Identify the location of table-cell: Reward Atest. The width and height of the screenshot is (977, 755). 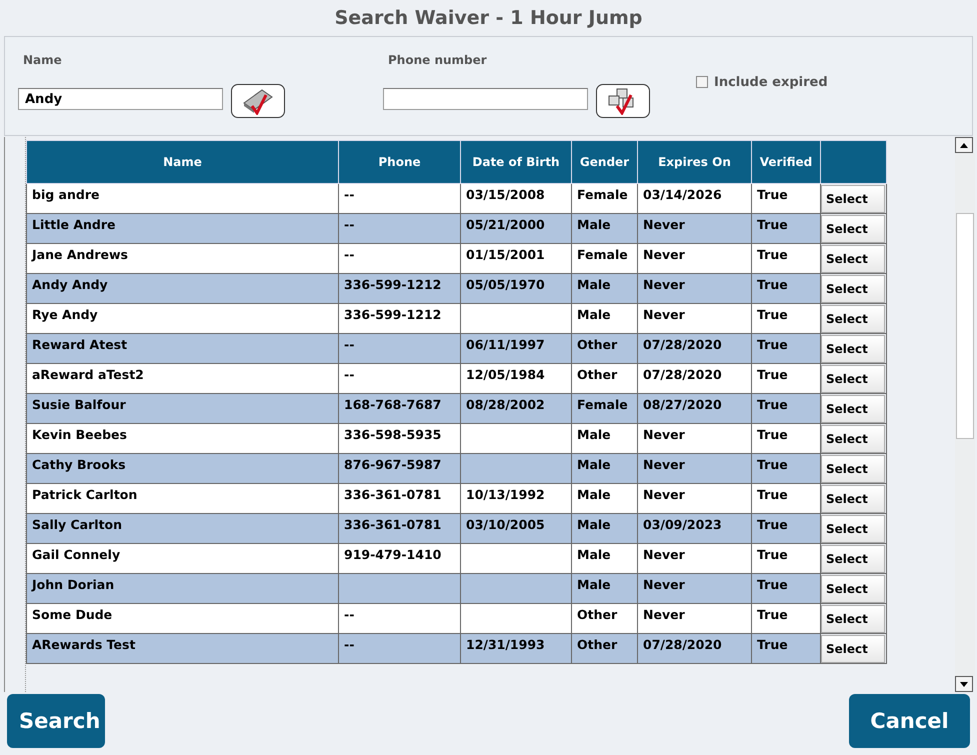
(182, 349).